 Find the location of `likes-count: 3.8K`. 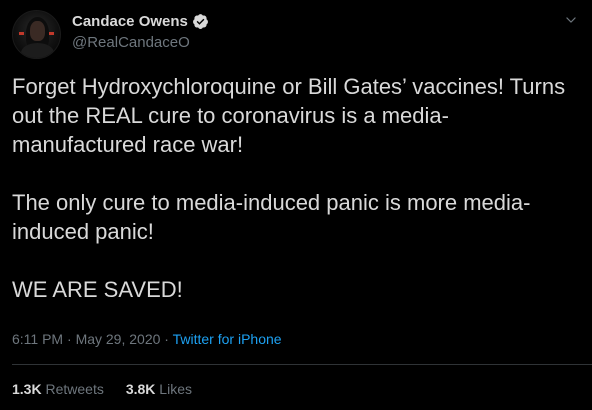

likes-count: 3.8K is located at coordinates (140, 389).